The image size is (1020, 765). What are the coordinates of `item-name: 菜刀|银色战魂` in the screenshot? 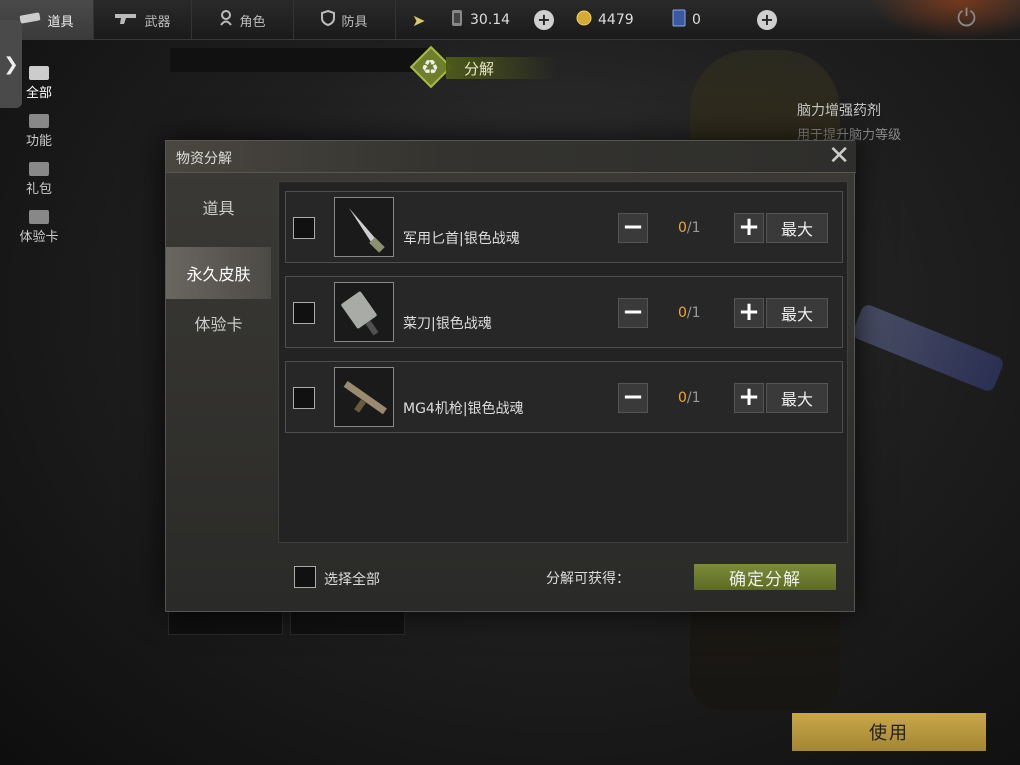 It's located at (447, 324).